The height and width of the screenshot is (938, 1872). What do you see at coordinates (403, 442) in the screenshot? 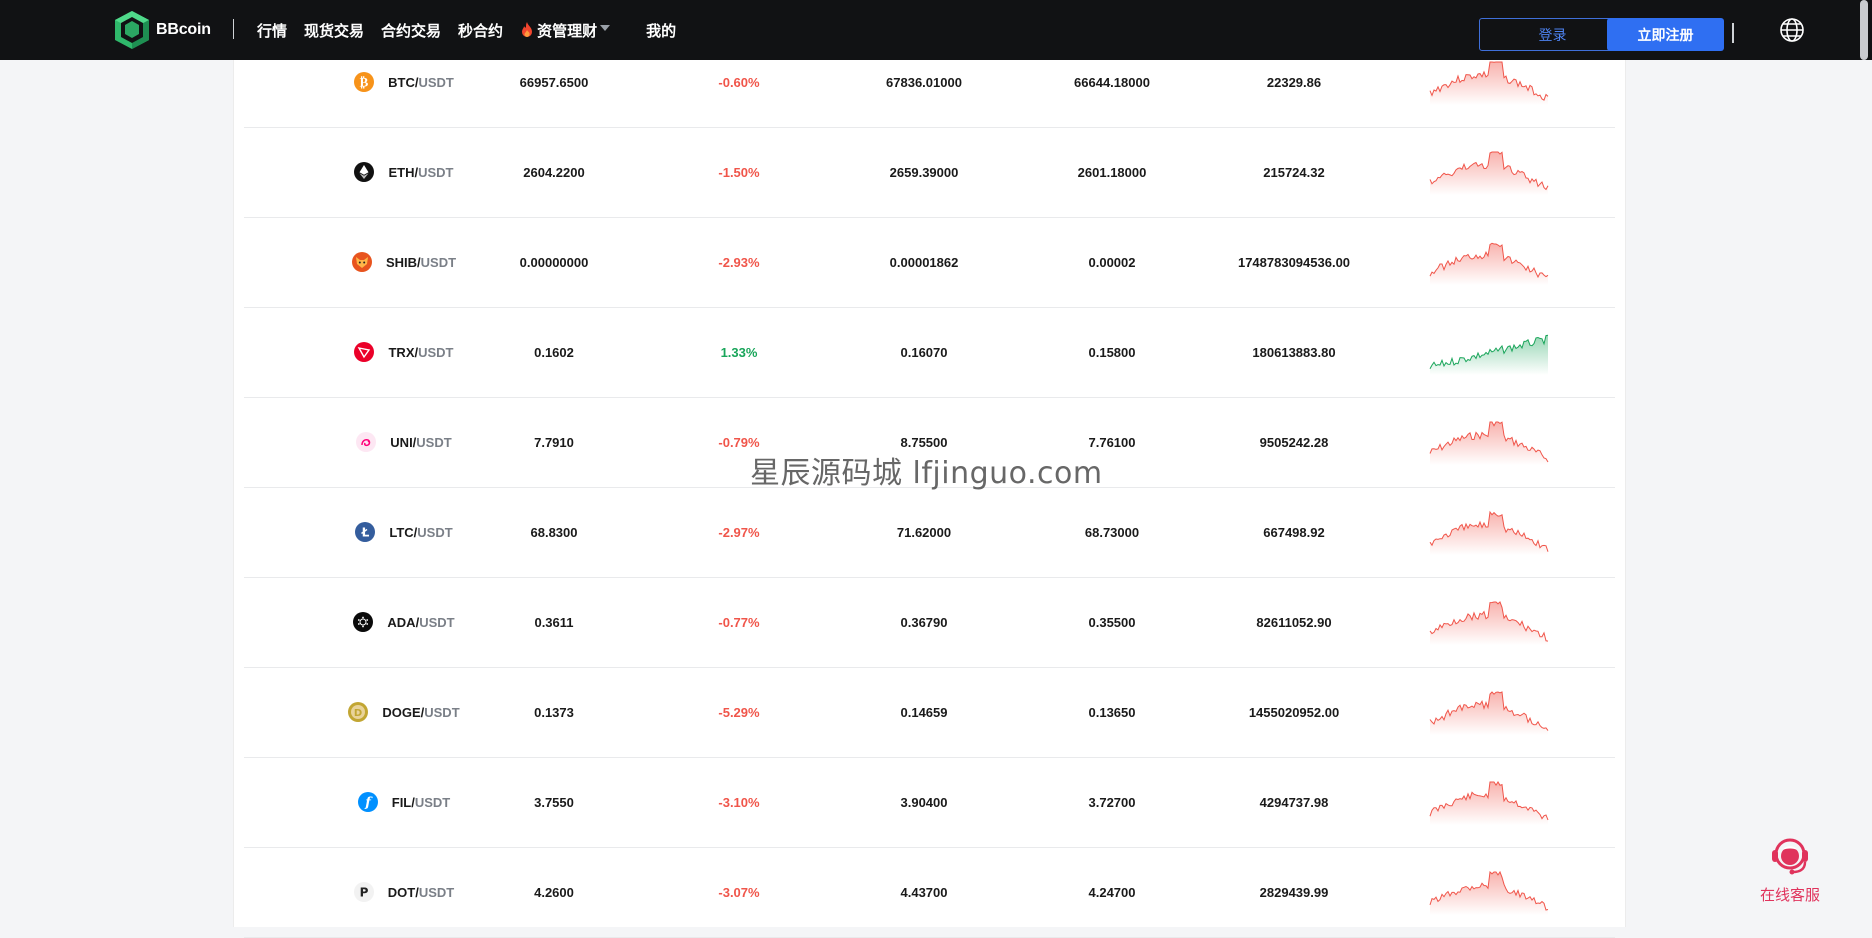
I see `pair-base: UNI/` at bounding box center [403, 442].